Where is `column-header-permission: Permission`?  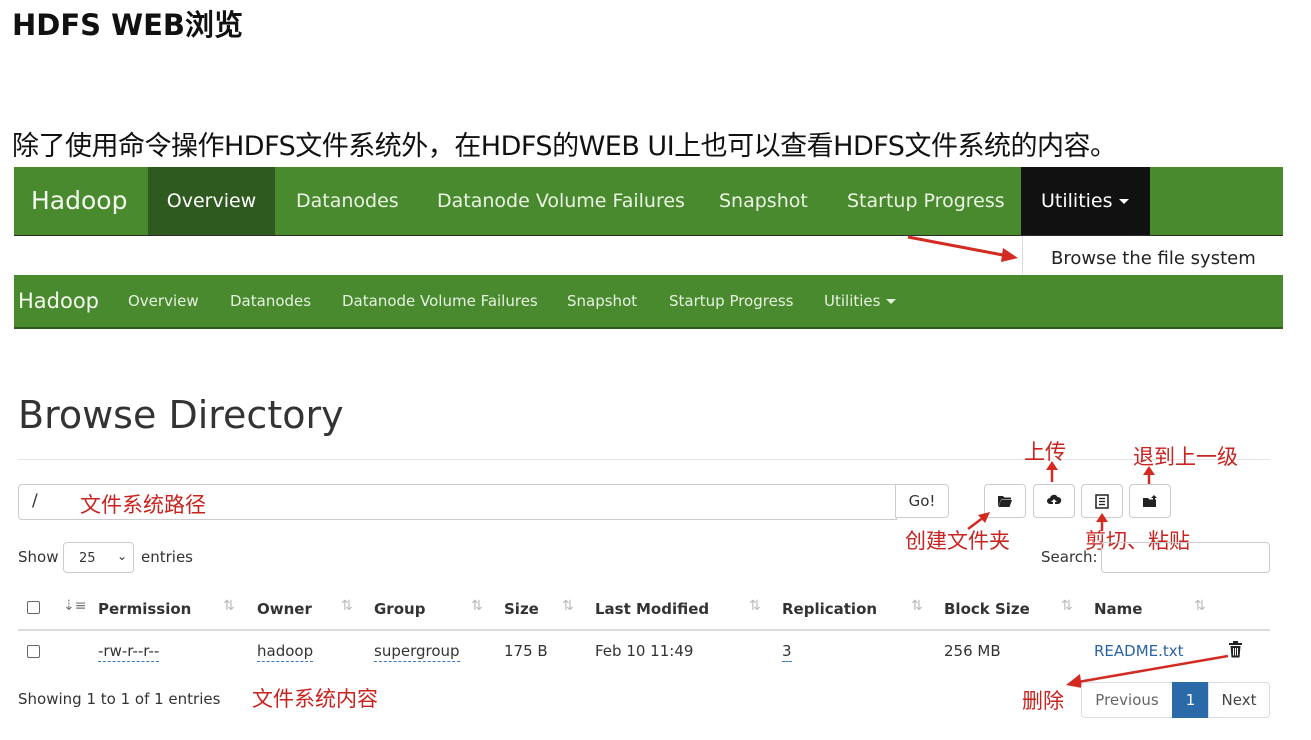
column-header-permission: Permission is located at coordinates (144, 609).